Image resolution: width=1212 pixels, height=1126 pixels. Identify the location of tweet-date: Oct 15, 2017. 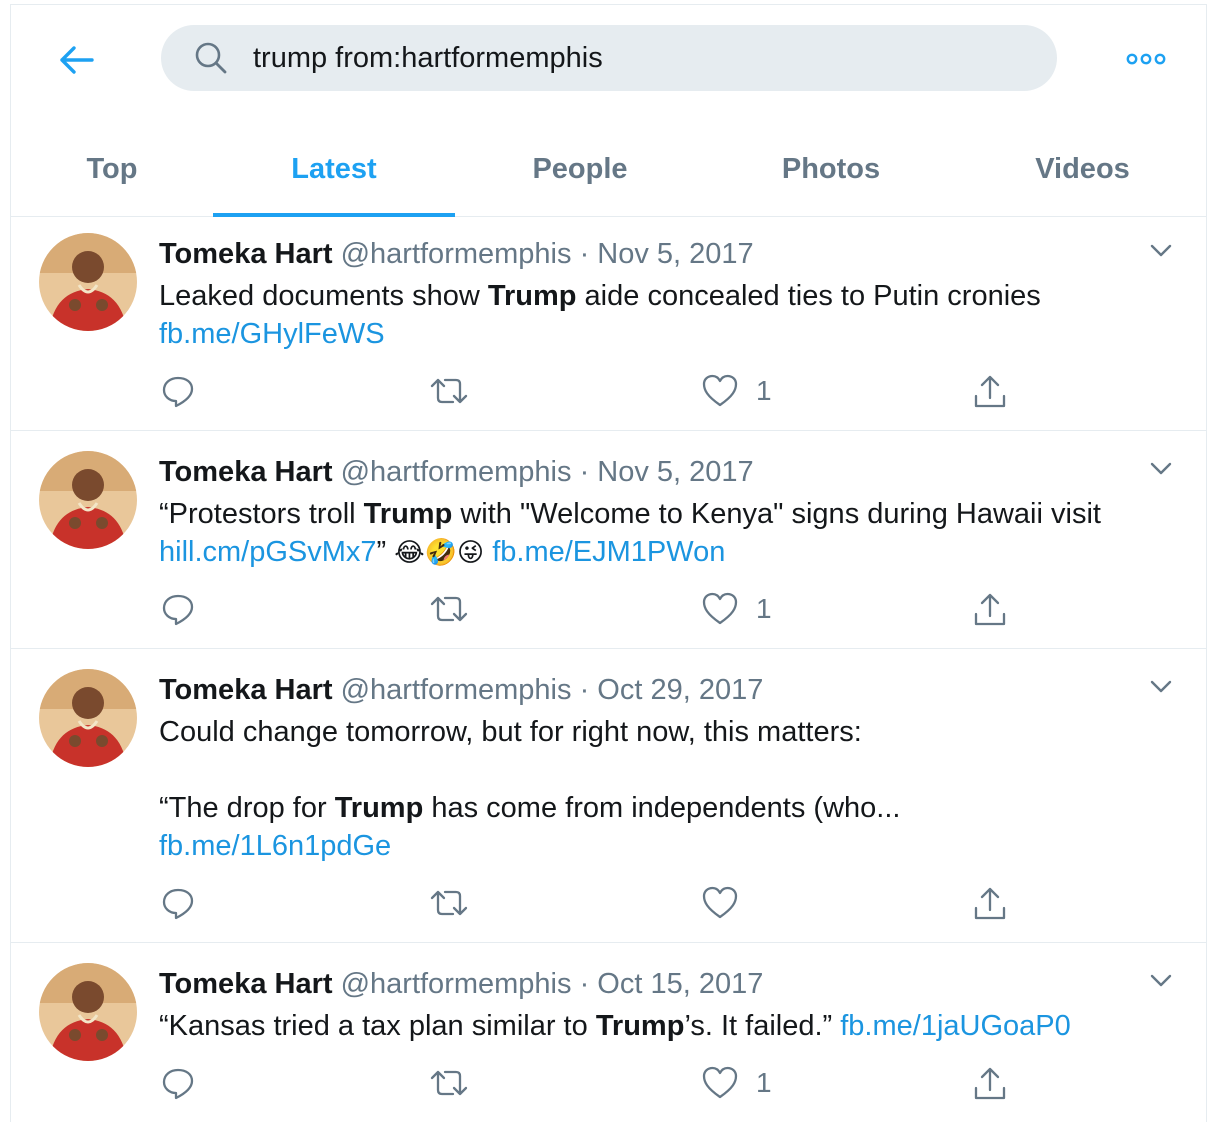
(680, 984).